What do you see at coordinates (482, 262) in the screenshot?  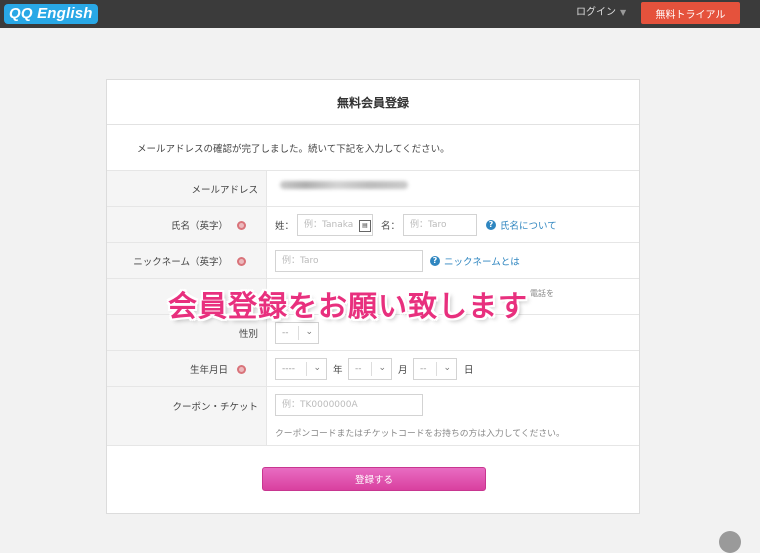 I see `nickname-help-text: ニックネームとは` at bounding box center [482, 262].